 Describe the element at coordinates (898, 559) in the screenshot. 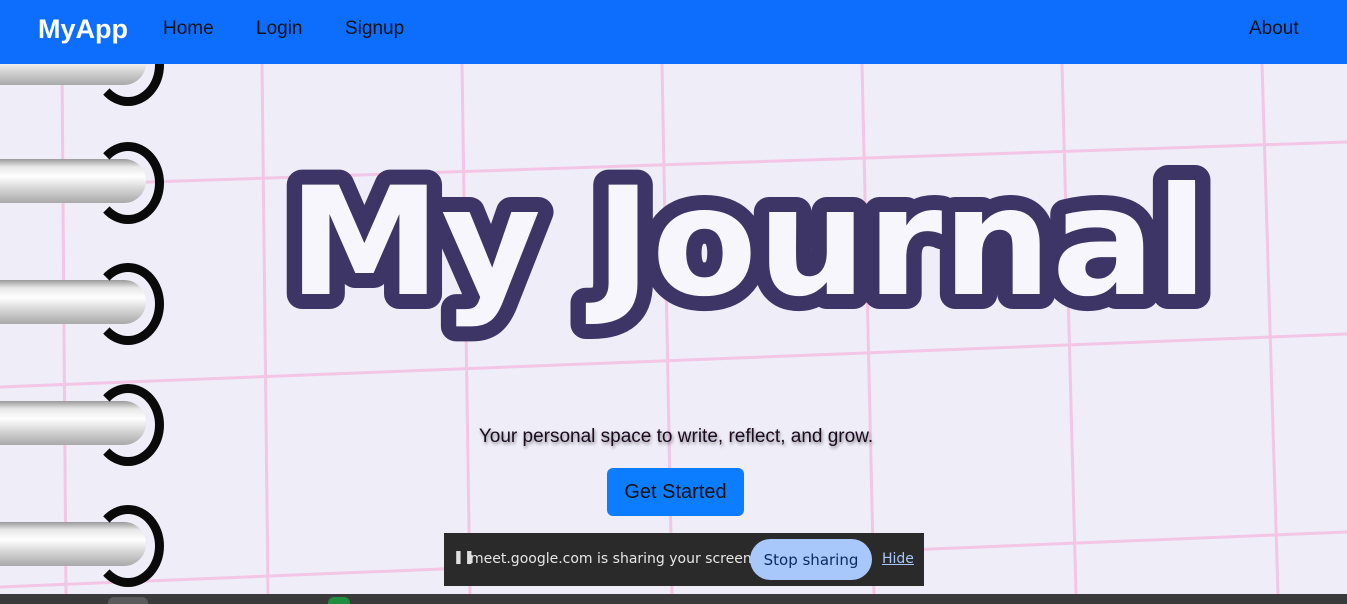

I see `hide-link: Hide` at that location.